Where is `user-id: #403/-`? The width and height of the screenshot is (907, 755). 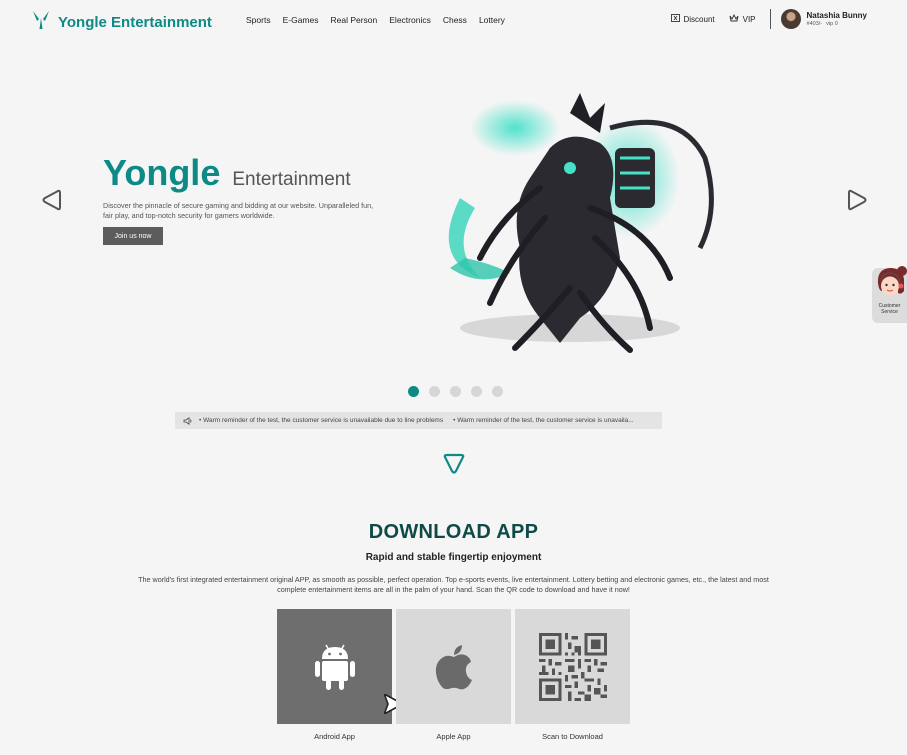
user-id: #403/- is located at coordinates (814, 24).